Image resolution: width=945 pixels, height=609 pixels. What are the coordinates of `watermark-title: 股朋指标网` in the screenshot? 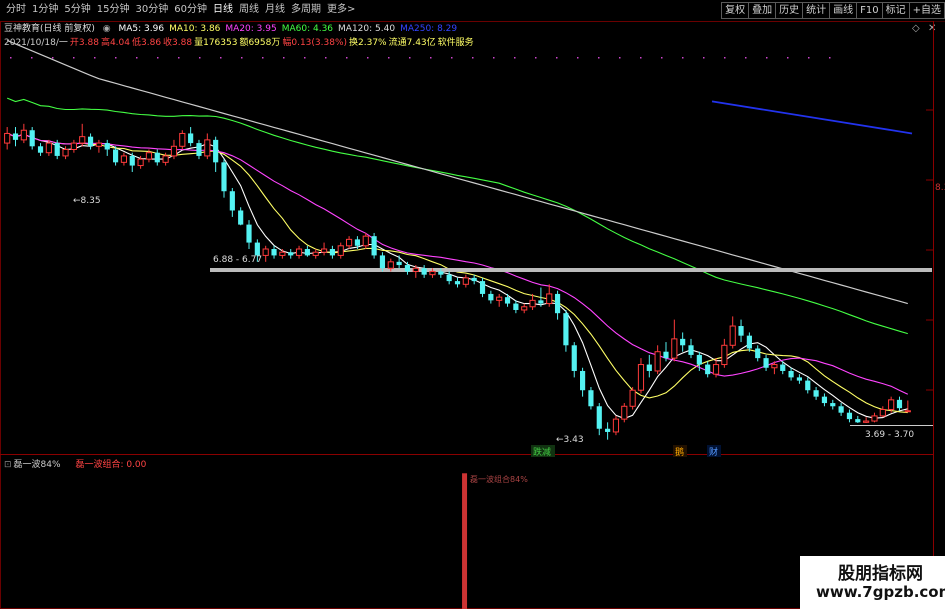 It's located at (880, 574).